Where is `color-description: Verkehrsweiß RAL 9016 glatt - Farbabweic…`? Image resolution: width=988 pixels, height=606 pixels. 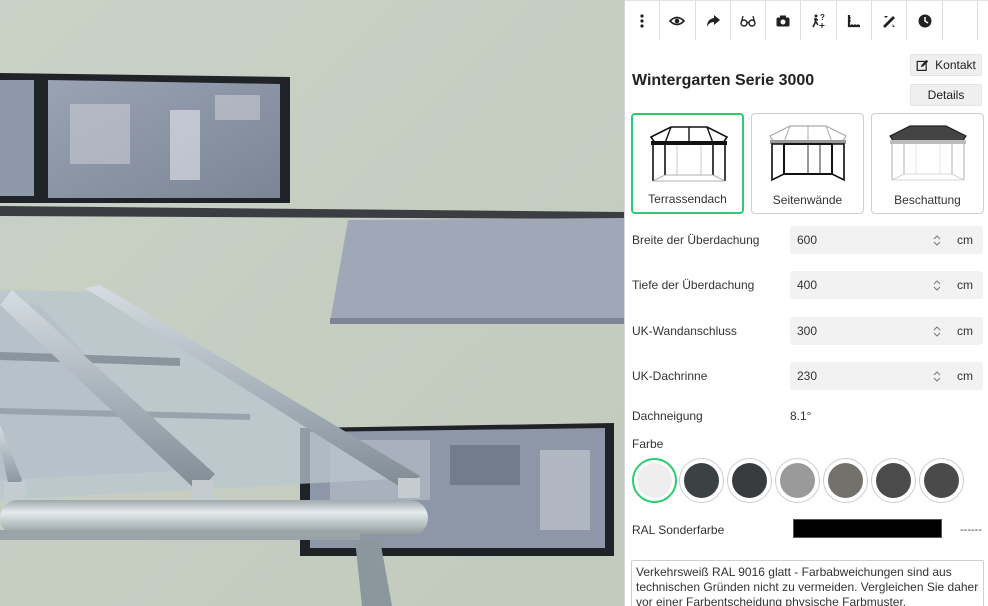 color-description: Verkehrsweiß RAL 9016 glatt - Farbabweic… is located at coordinates (807, 583).